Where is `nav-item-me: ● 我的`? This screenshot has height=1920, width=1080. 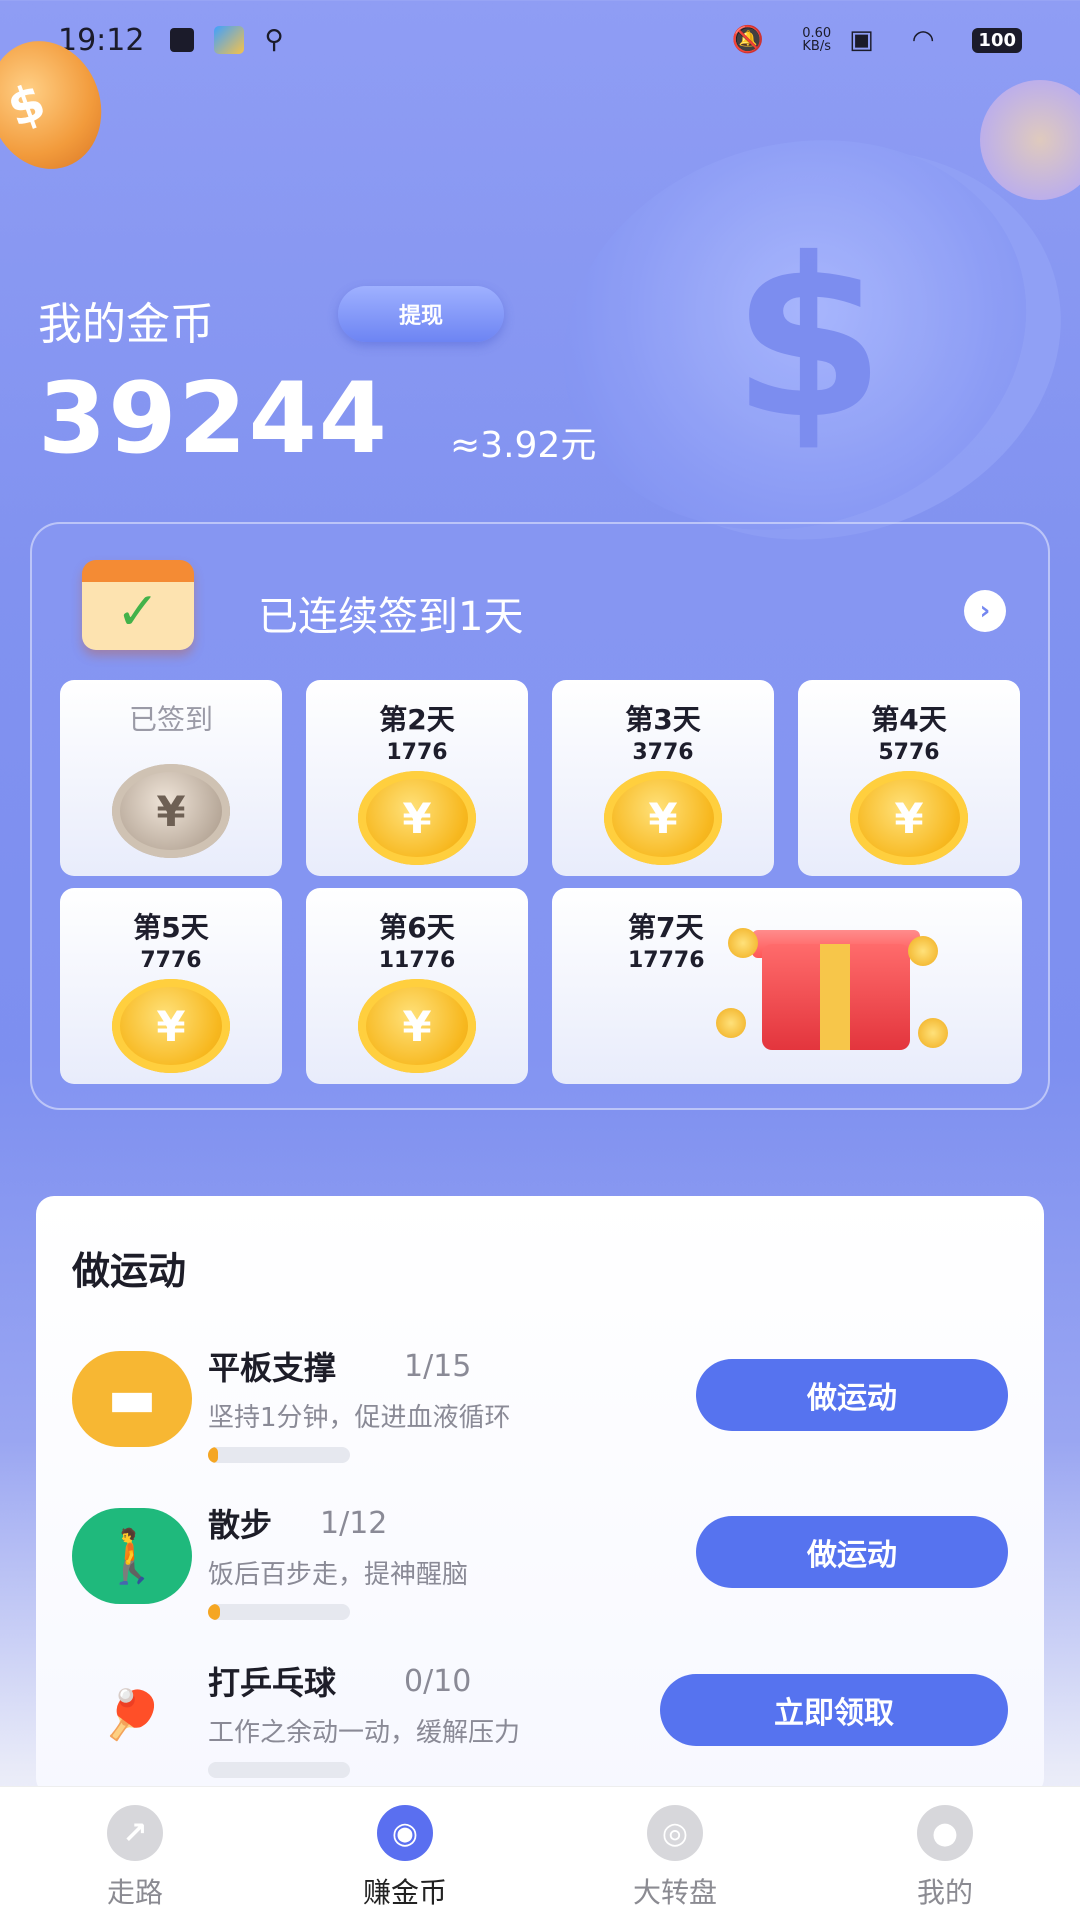
nav-item-me: ● 我的 is located at coordinates (945, 1853).